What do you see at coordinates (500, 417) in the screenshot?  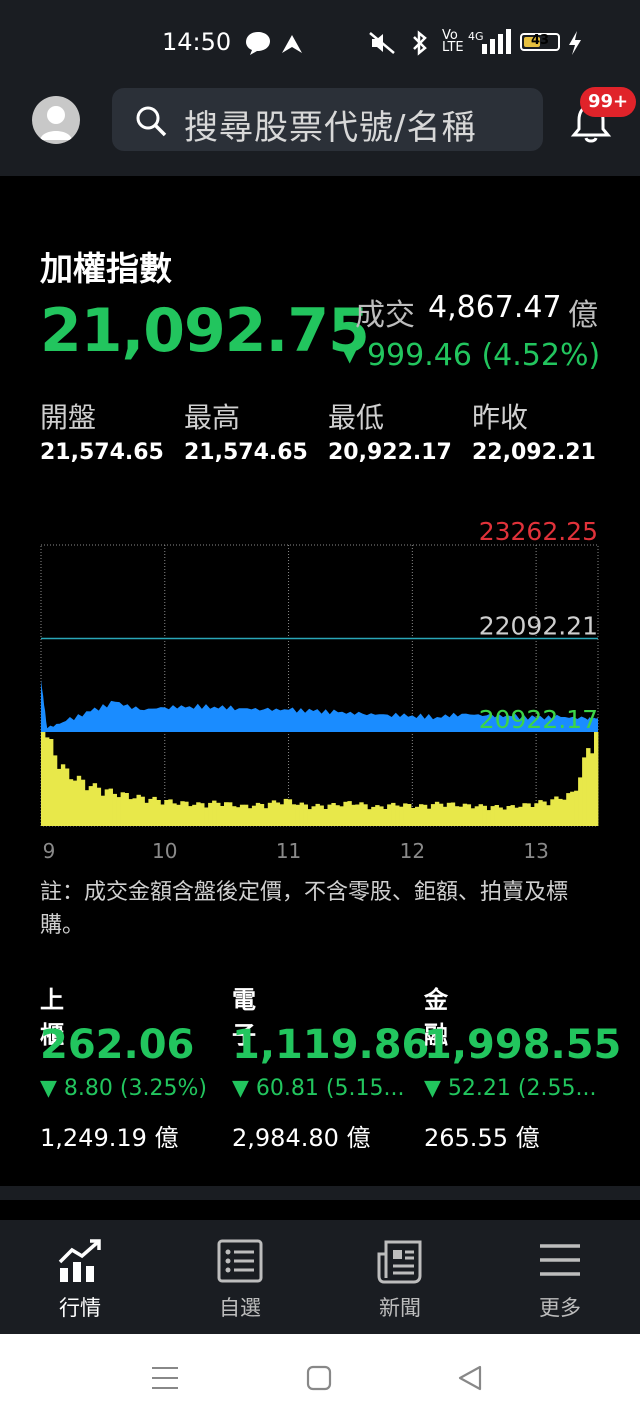 I see `prev-close-label: 昨收` at bounding box center [500, 417].